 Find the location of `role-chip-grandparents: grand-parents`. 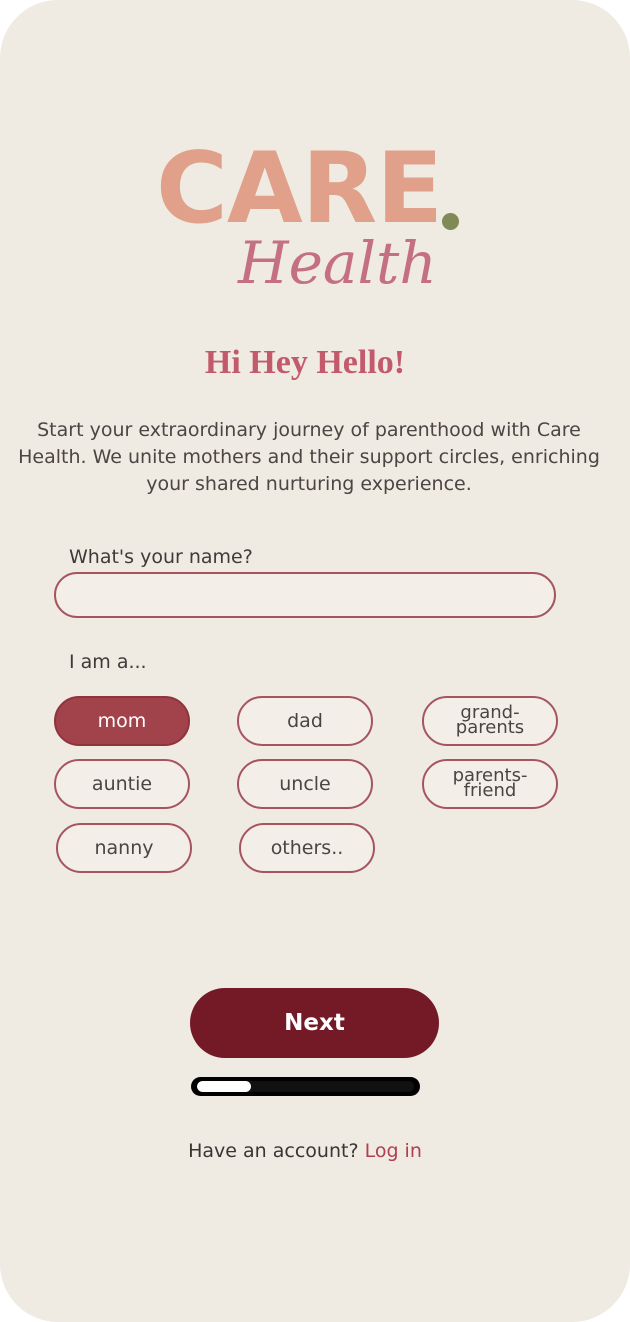

role-chip-grandparents: grand-parents is located at coordinates (490, 721).